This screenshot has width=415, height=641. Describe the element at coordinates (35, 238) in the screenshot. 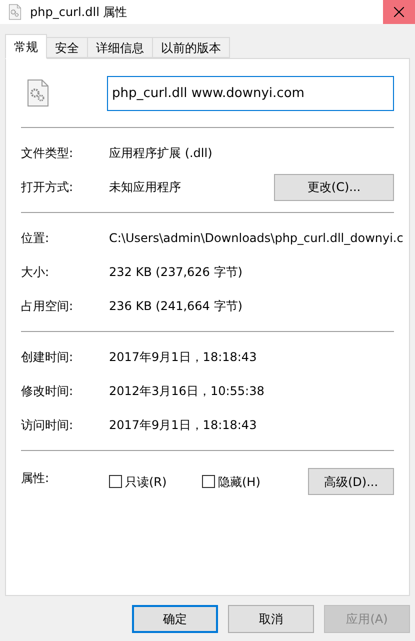

I see `field-label: 位置:` at that location.